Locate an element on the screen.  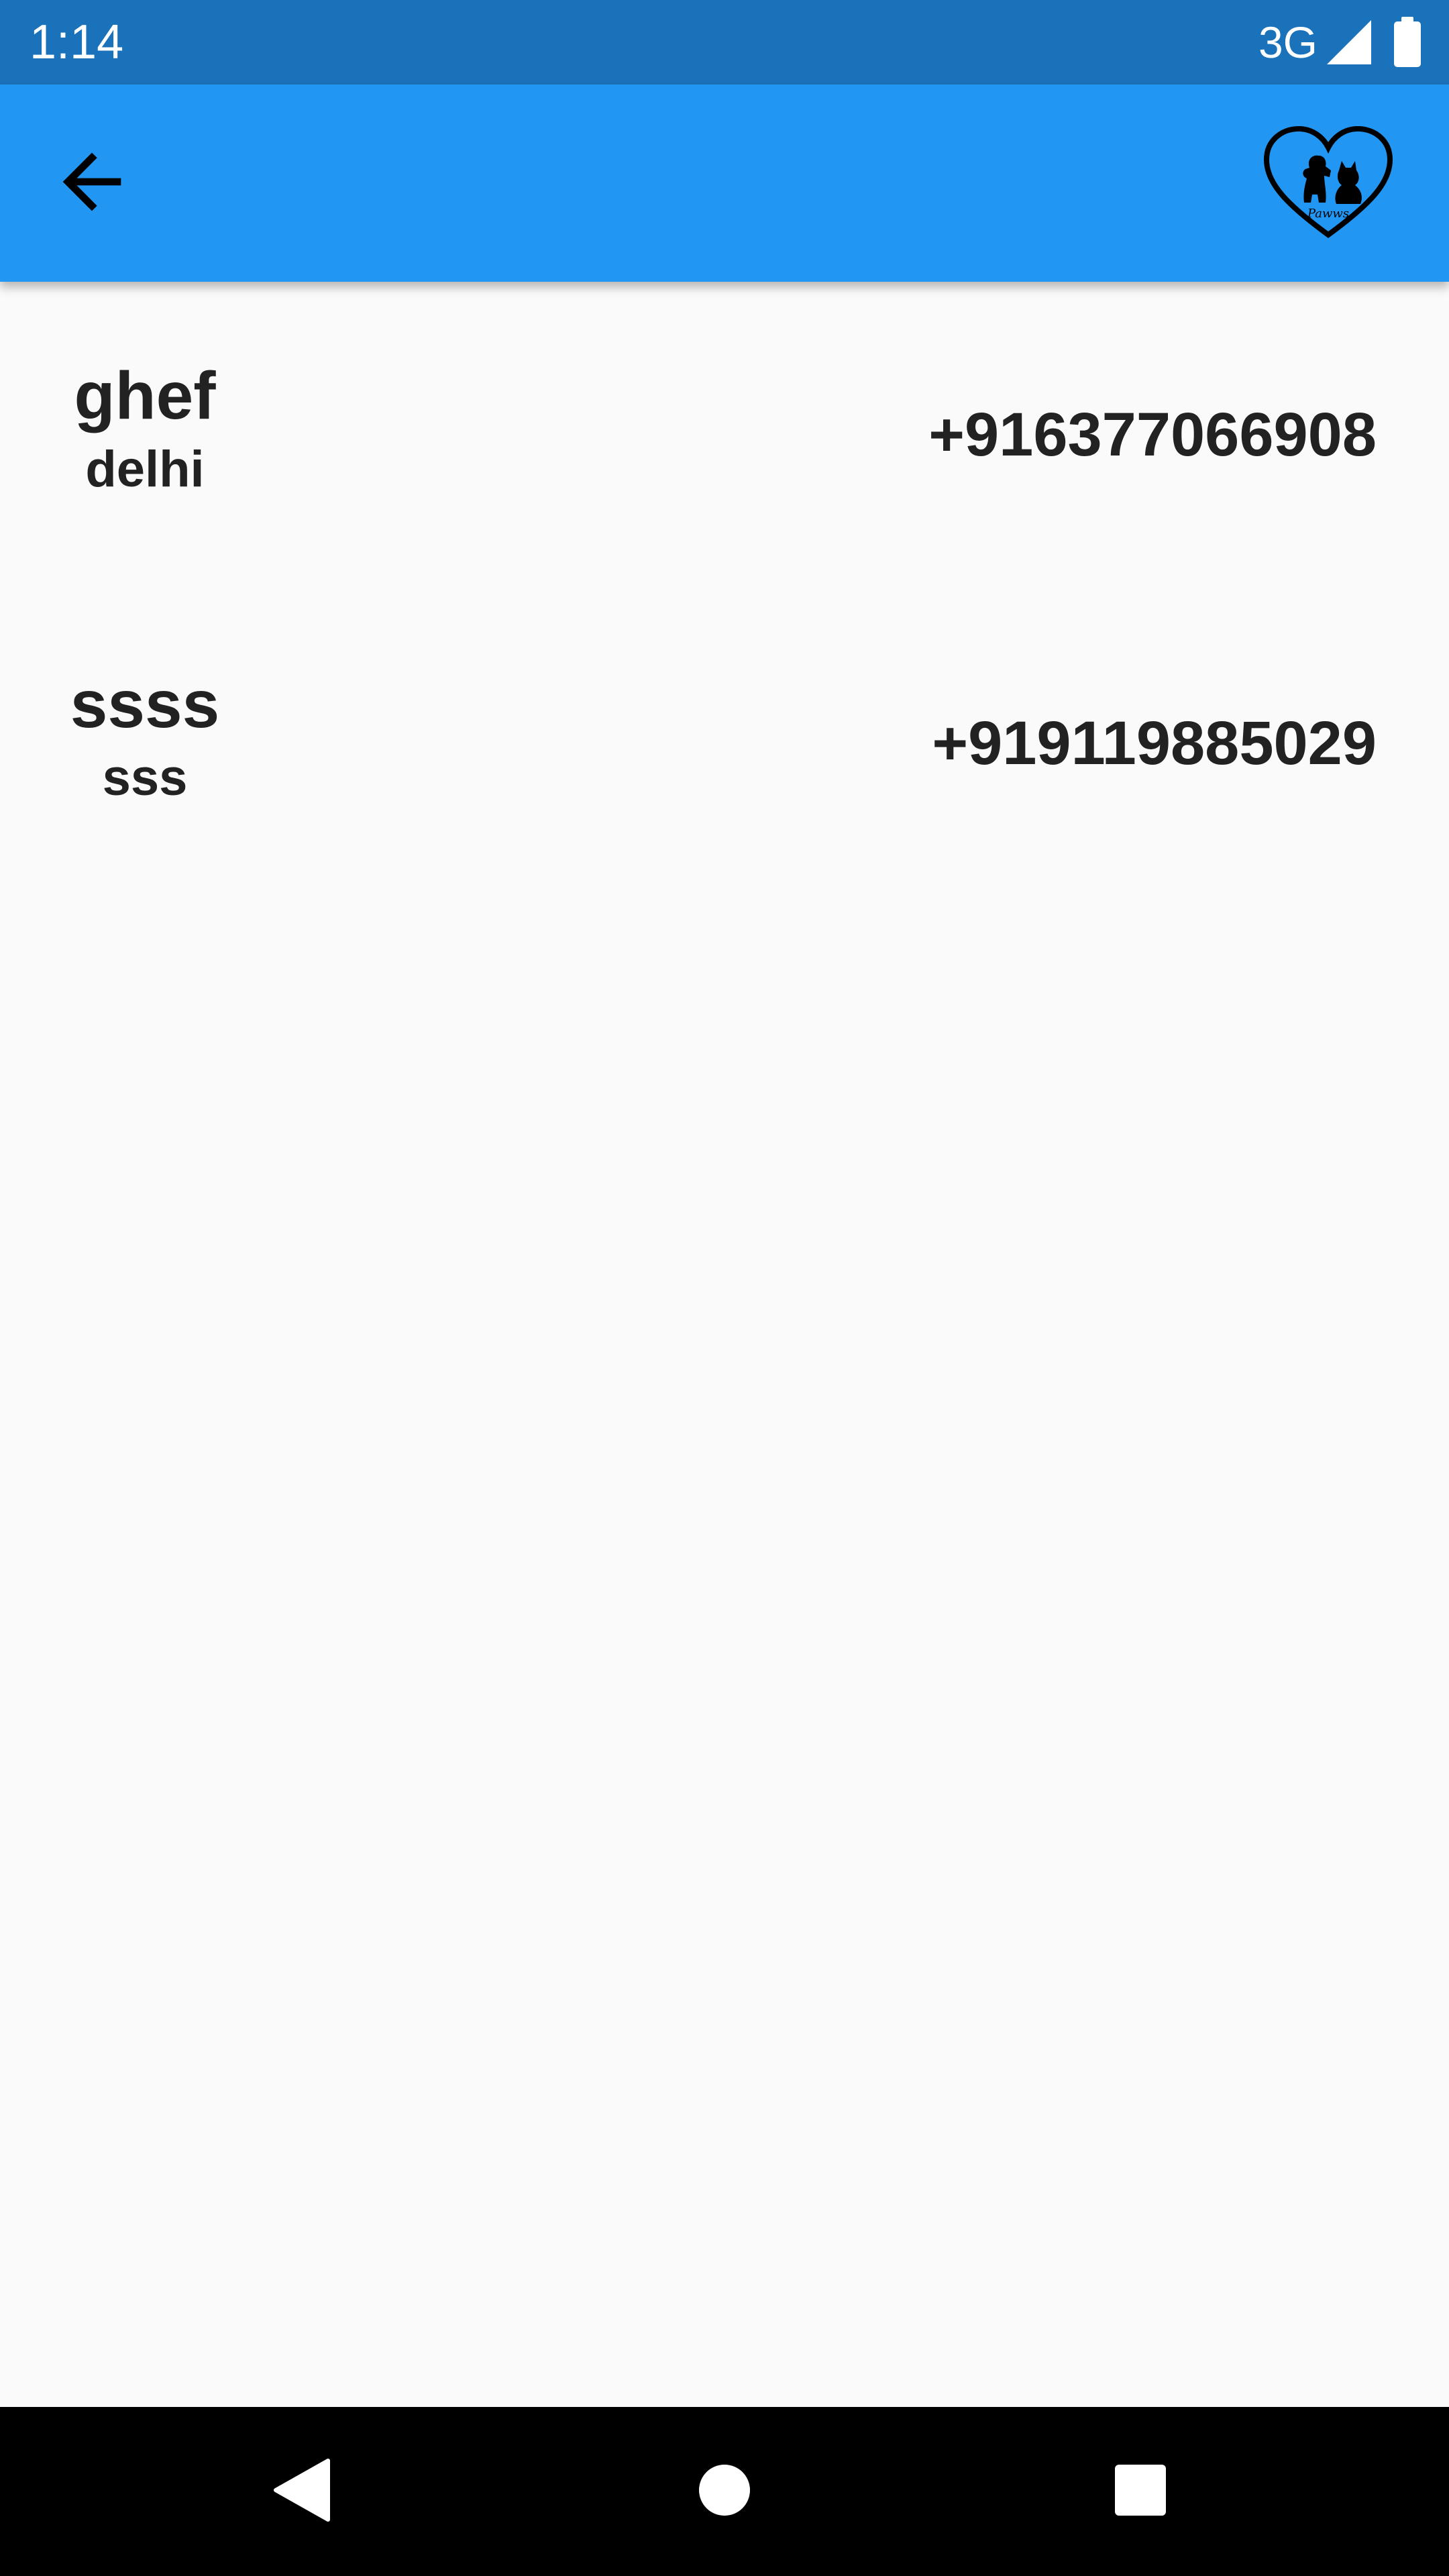
nav-home-button is located at coordinates (724, 2491).